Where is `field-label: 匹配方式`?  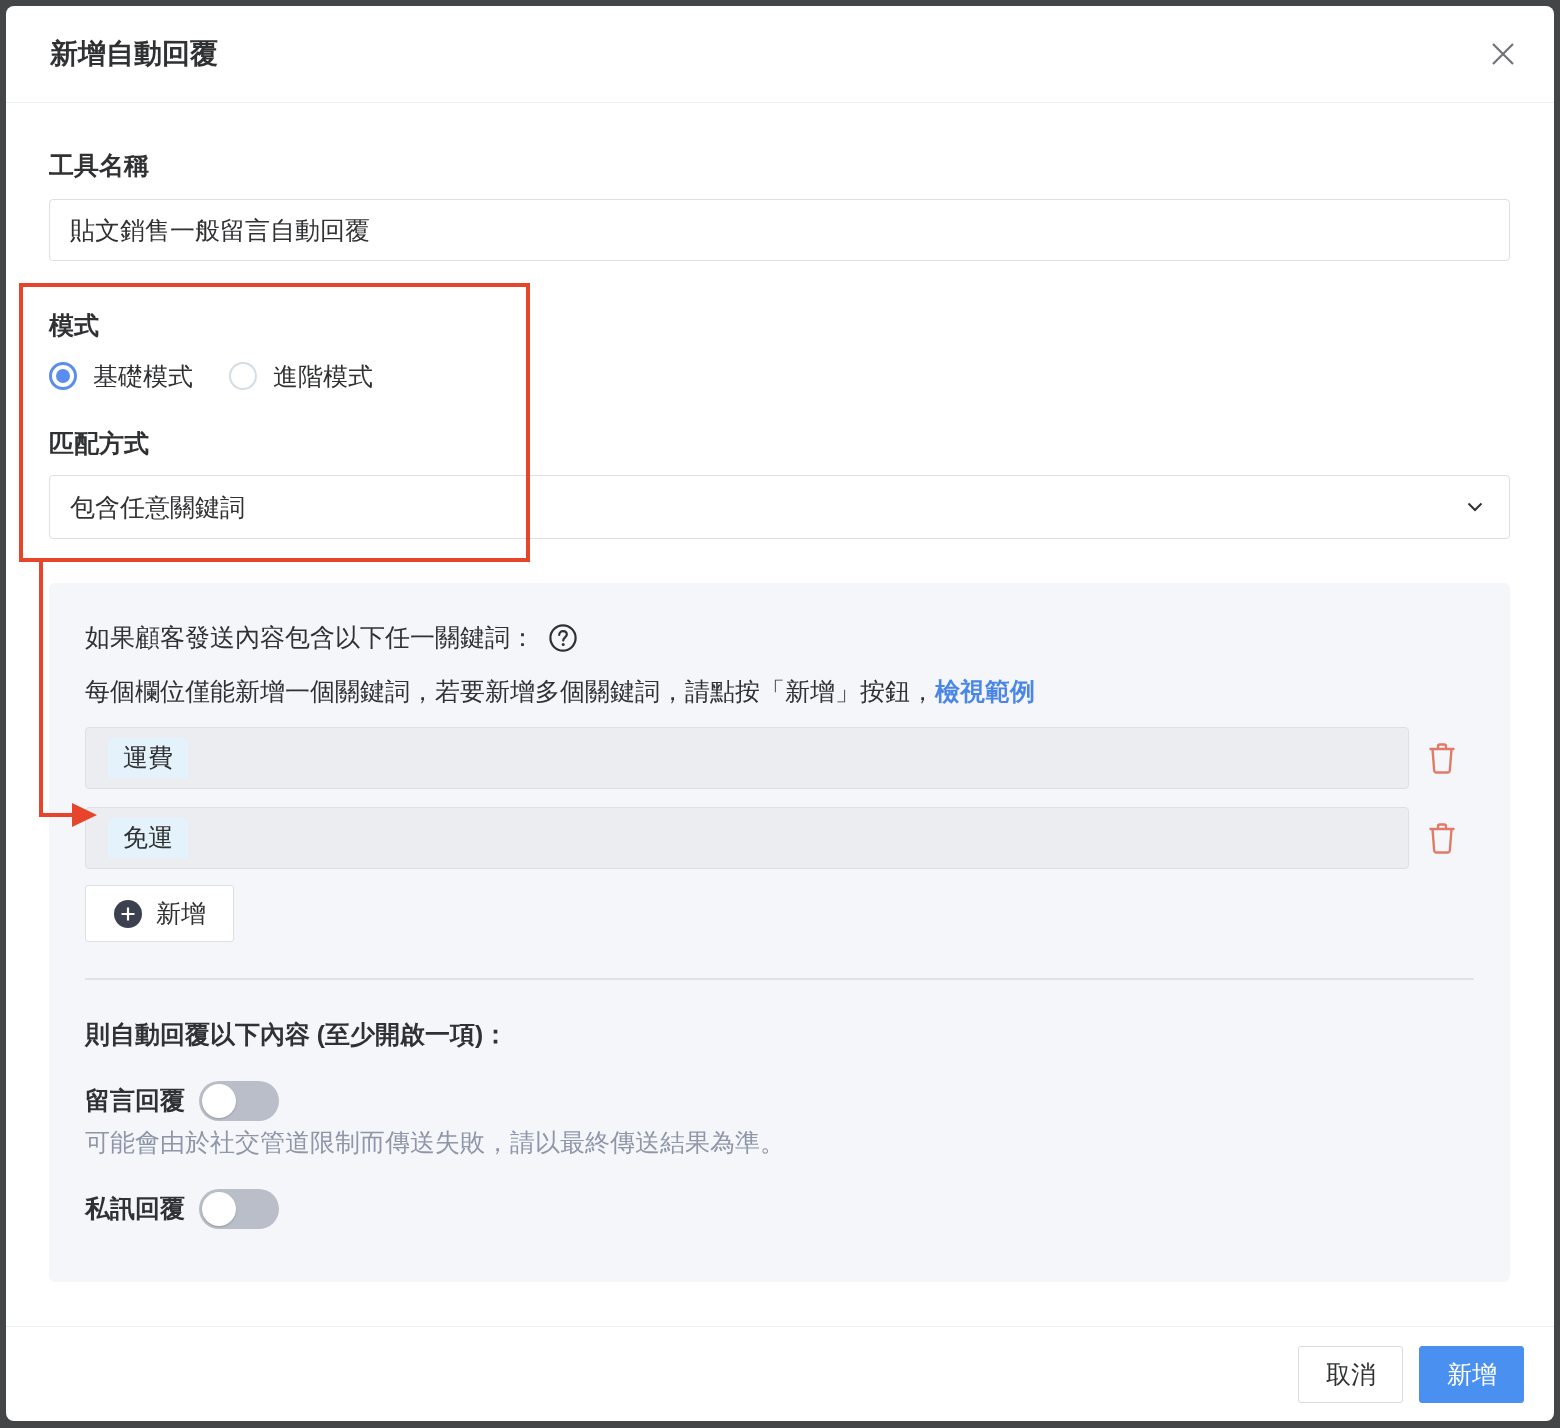
field-label: 匹配方式 is located at coordinates (99, 443).